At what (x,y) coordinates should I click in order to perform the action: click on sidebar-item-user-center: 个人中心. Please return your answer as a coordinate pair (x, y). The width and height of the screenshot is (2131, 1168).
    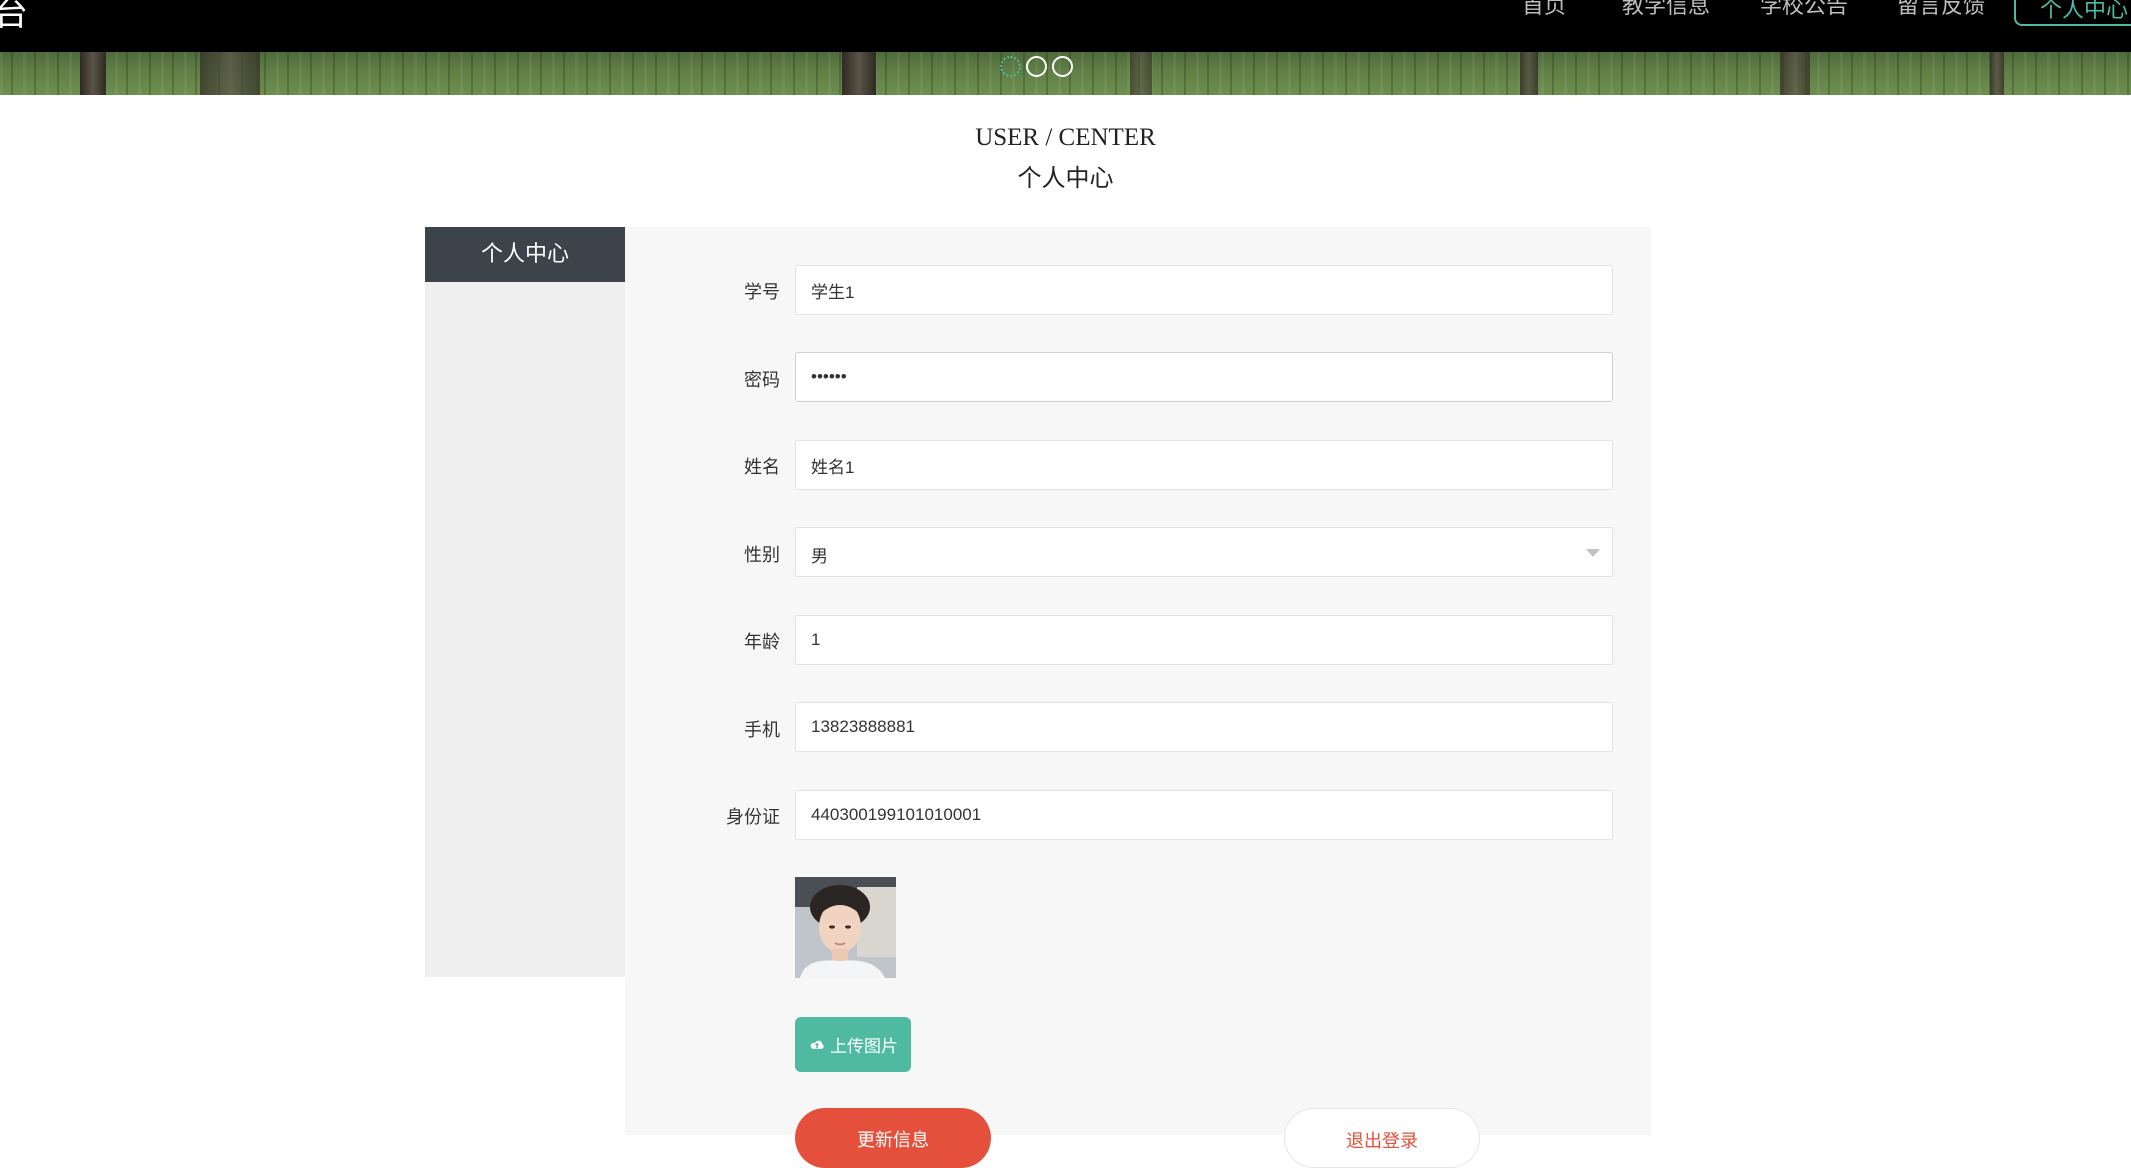
    Looking at the image, I should click on (525, 254).